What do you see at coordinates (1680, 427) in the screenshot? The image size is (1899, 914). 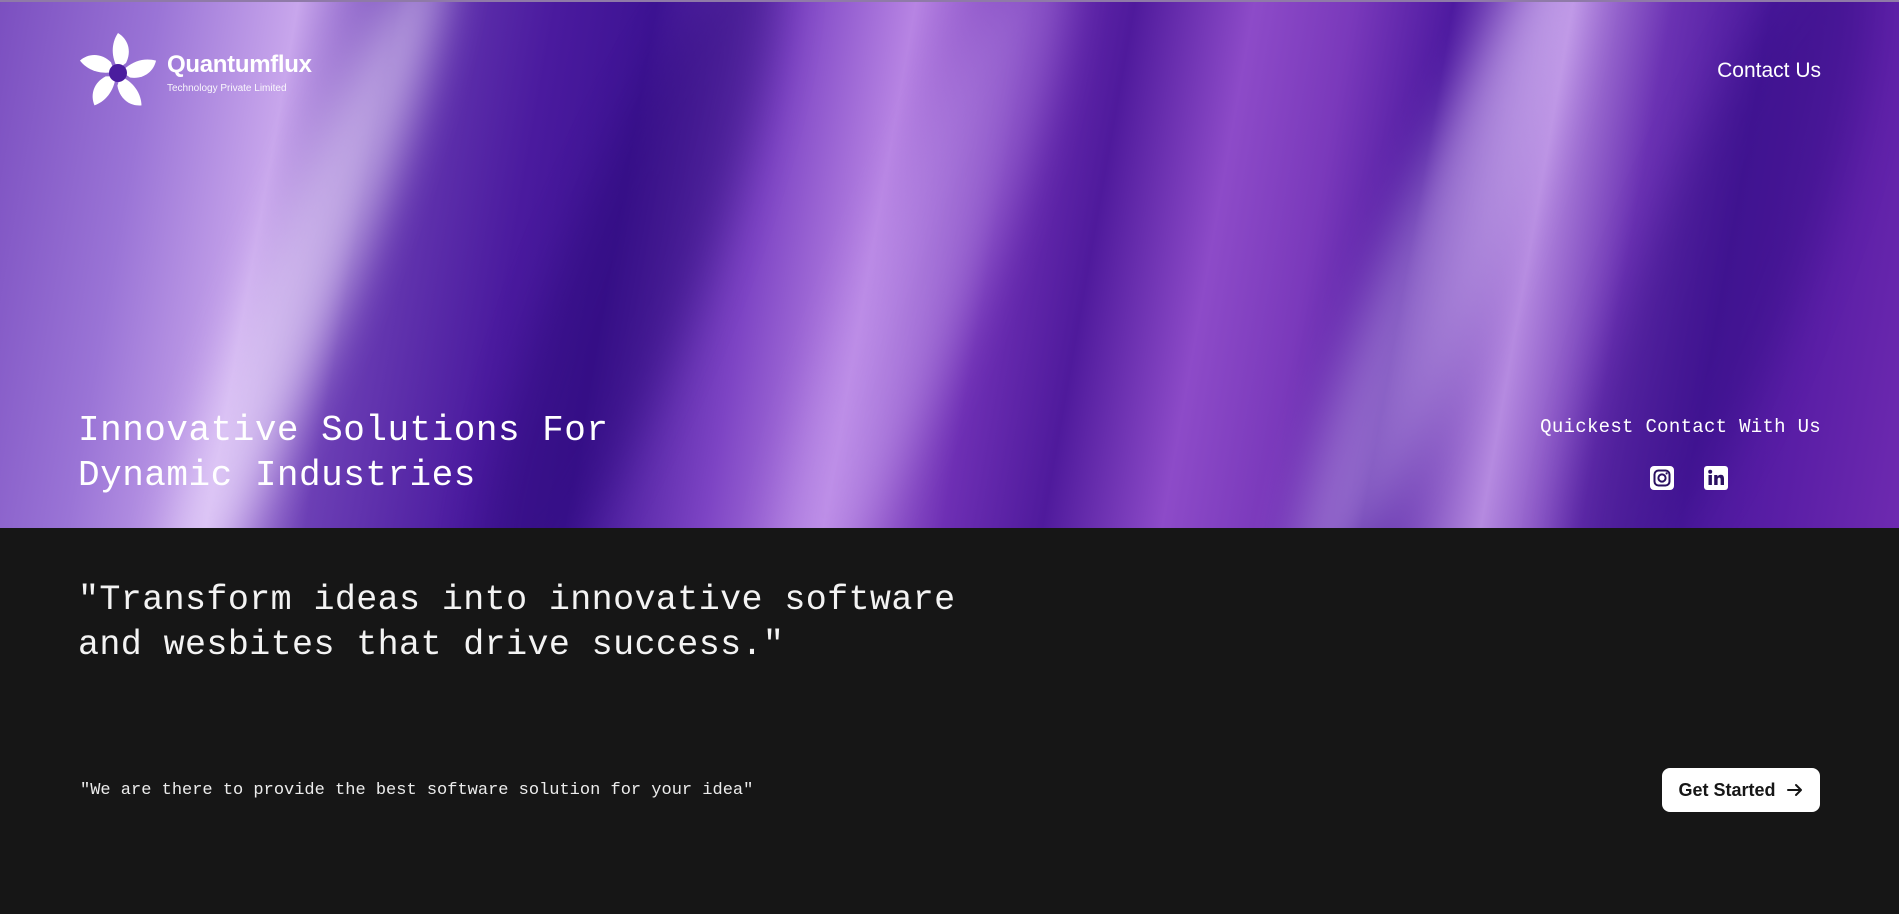 I see `quick-contact-label: Quickest Contact With Us` at bounding box center [1680, 427].